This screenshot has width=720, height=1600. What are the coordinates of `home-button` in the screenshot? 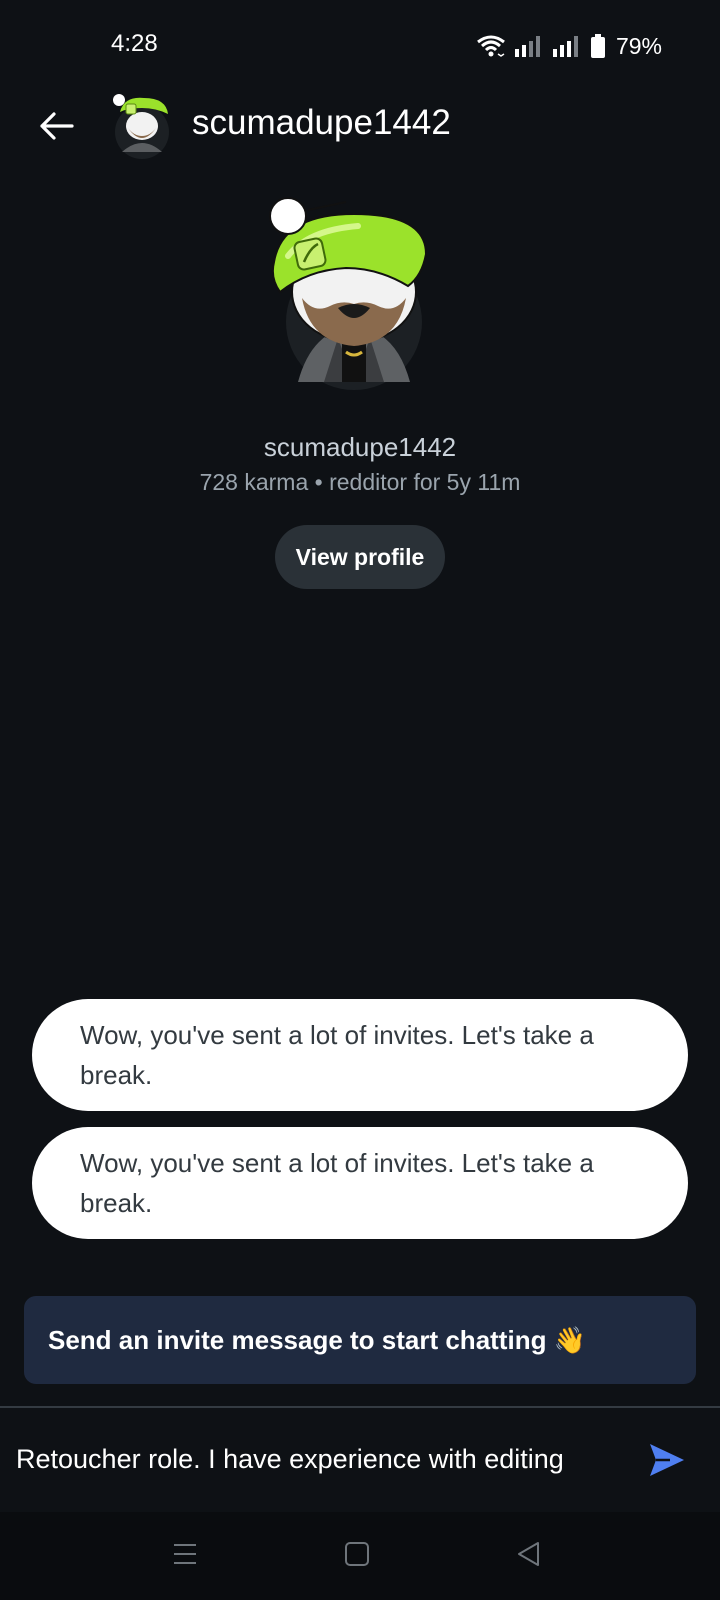 It's located at (357, 1556).